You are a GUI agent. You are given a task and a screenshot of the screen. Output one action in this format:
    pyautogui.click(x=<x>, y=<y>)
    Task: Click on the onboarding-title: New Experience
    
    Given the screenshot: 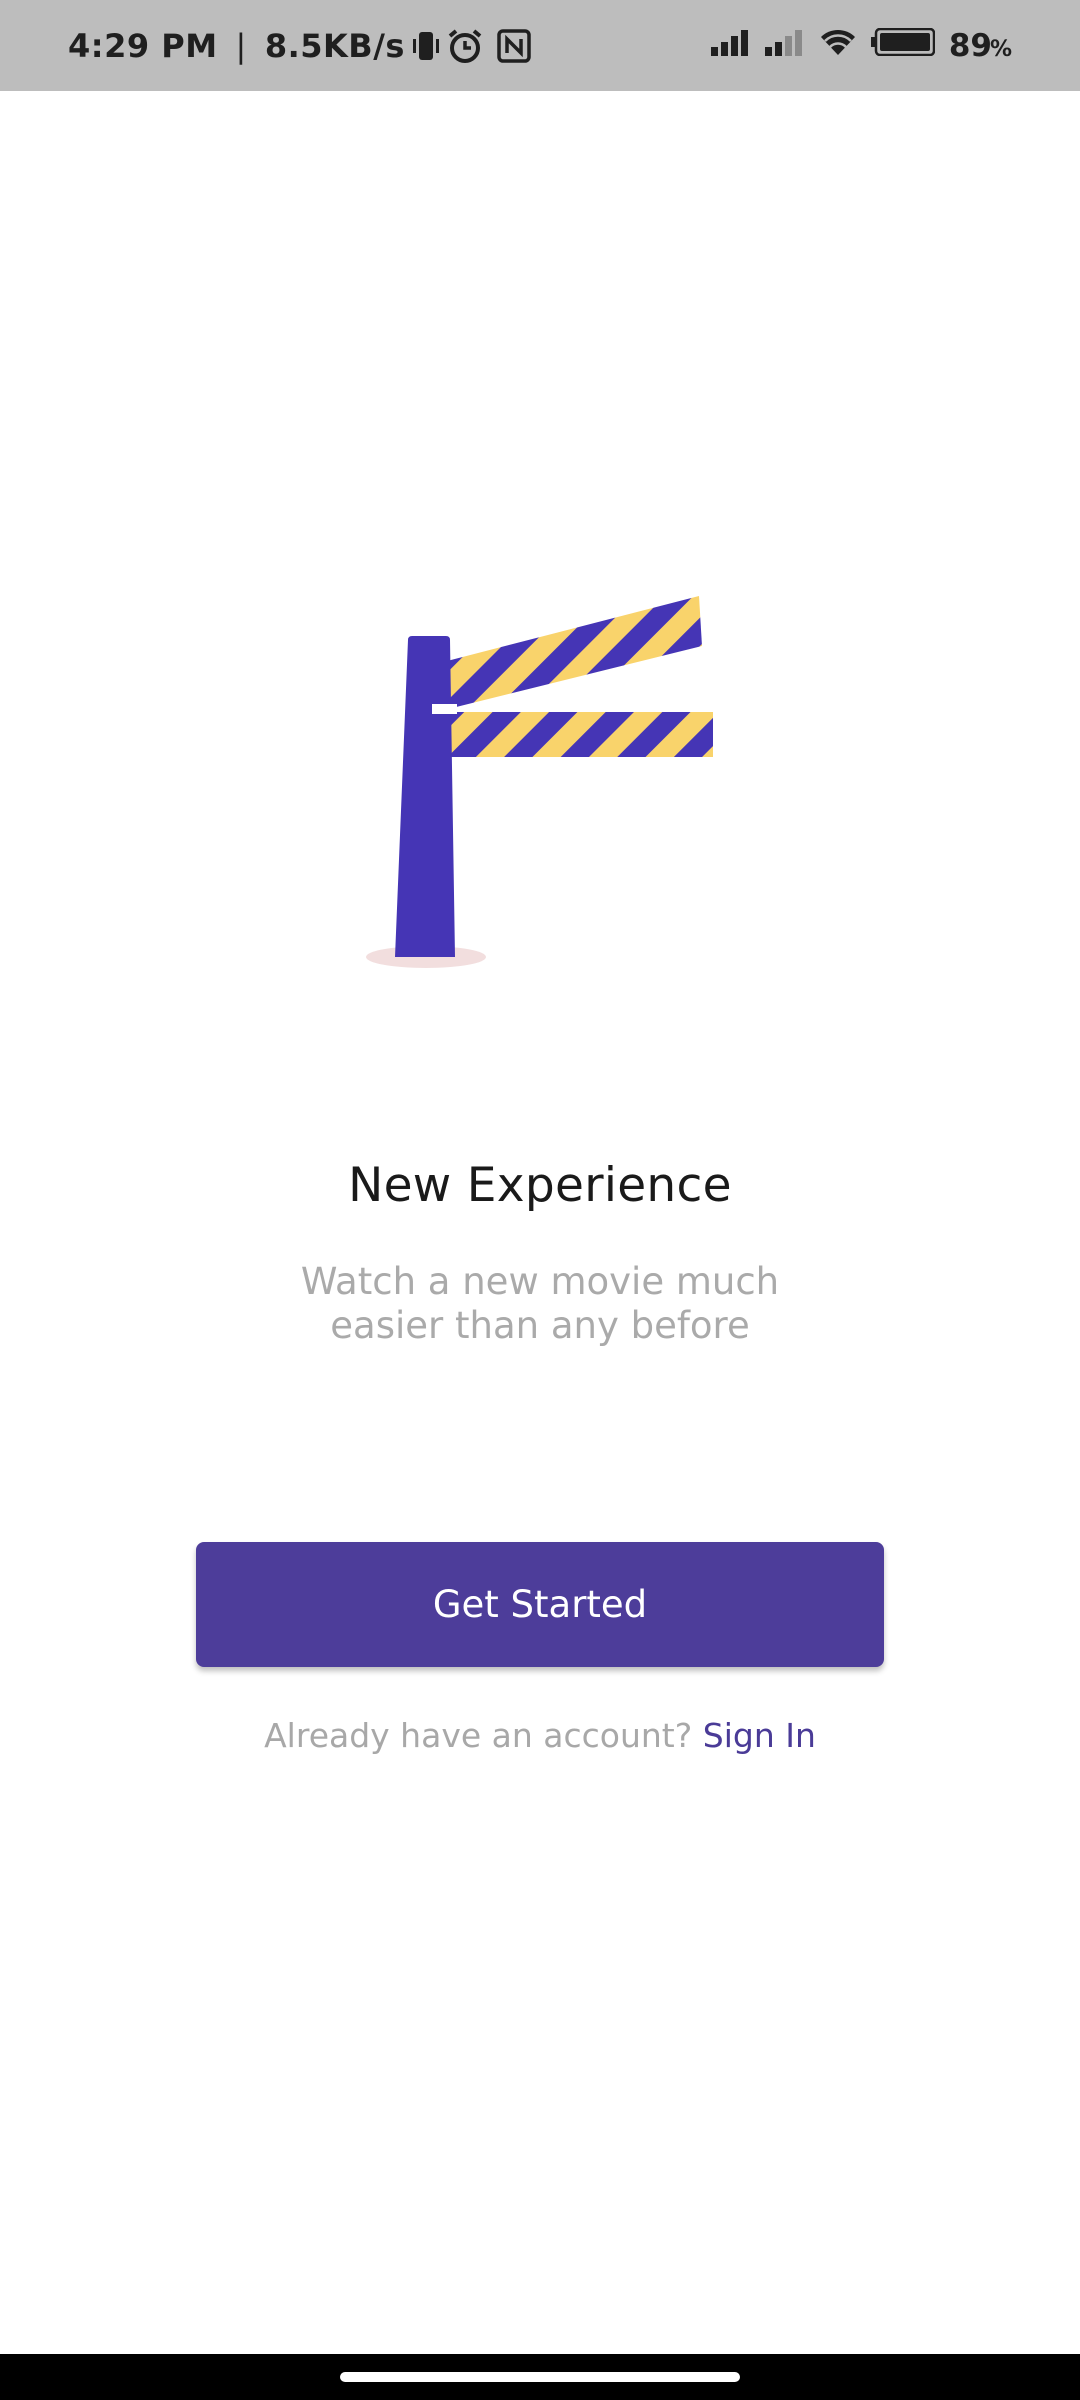 What is the action you would take?
    pyautogui.click(x=540, y=1185)
    